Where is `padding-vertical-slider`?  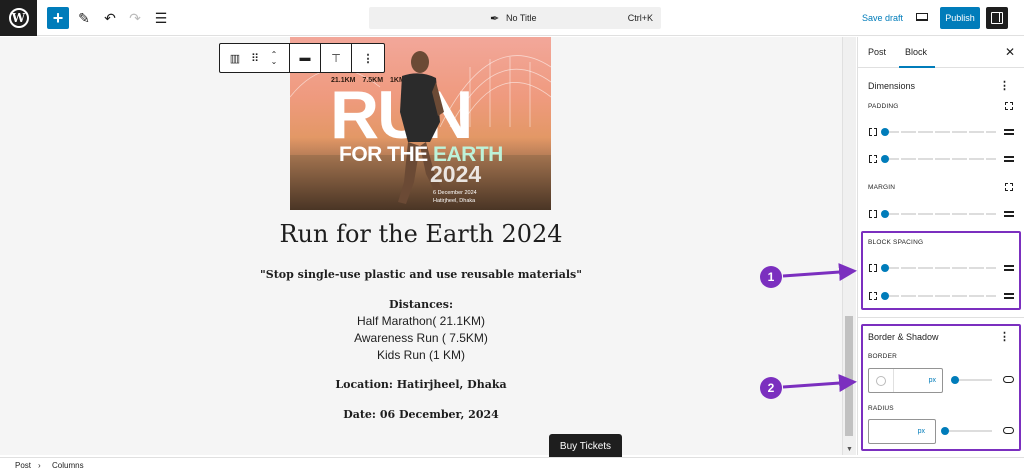
padding-vertical-slider is located at coordinates (940, 132).